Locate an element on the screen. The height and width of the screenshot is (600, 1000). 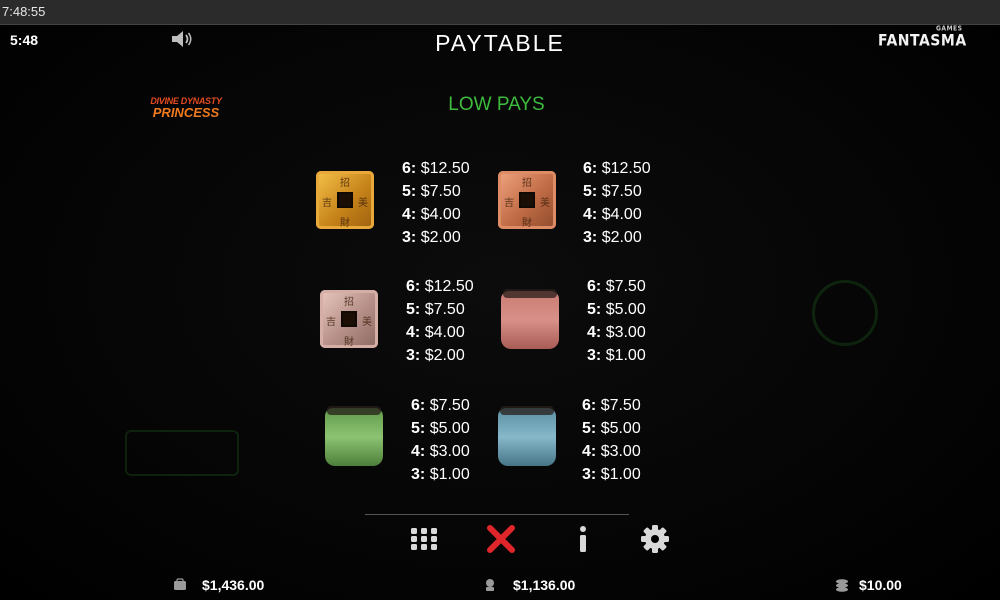
paytable-red-jar: 6: $7.50 5: $5.00 4: $3.00 3: $1.00 is located at coordinates (616, 321).